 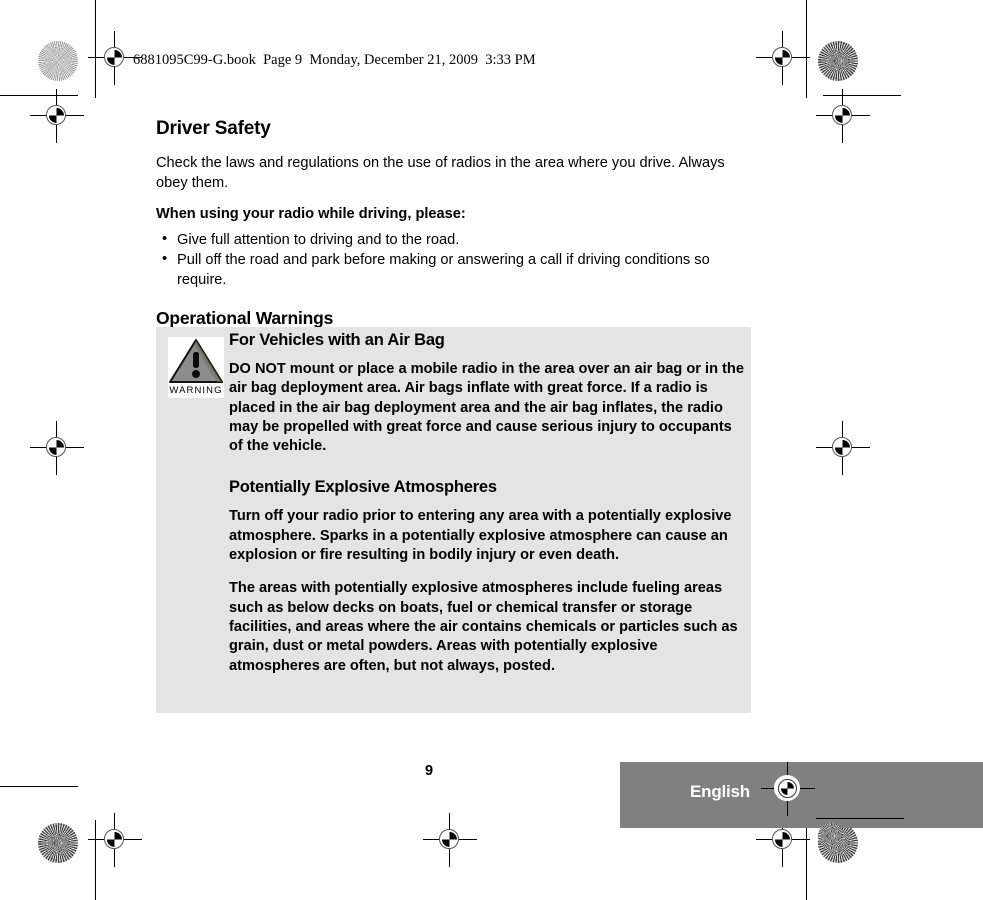 What do you see at coordinates (720, 791) in the screenshot?
I see `language-banner-label: English` at bounding box center [720, 791].